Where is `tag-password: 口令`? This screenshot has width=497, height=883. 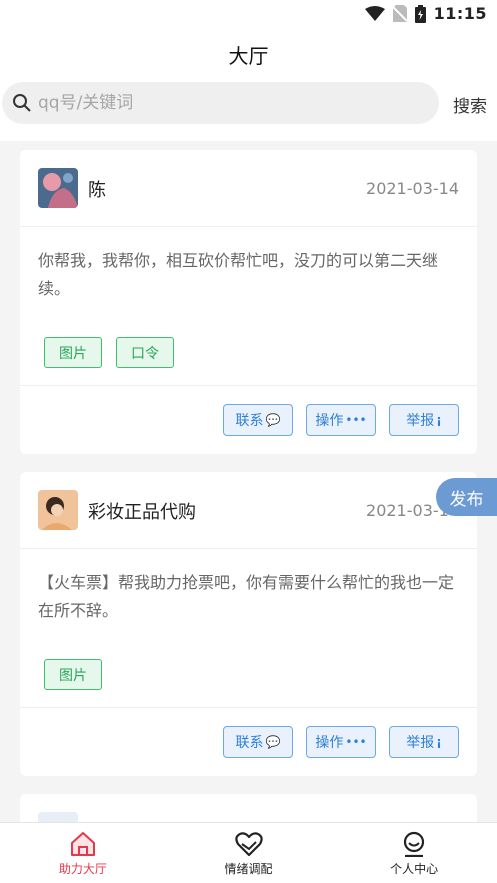 tag-password: 口令 is located at coordinates (145, 352).